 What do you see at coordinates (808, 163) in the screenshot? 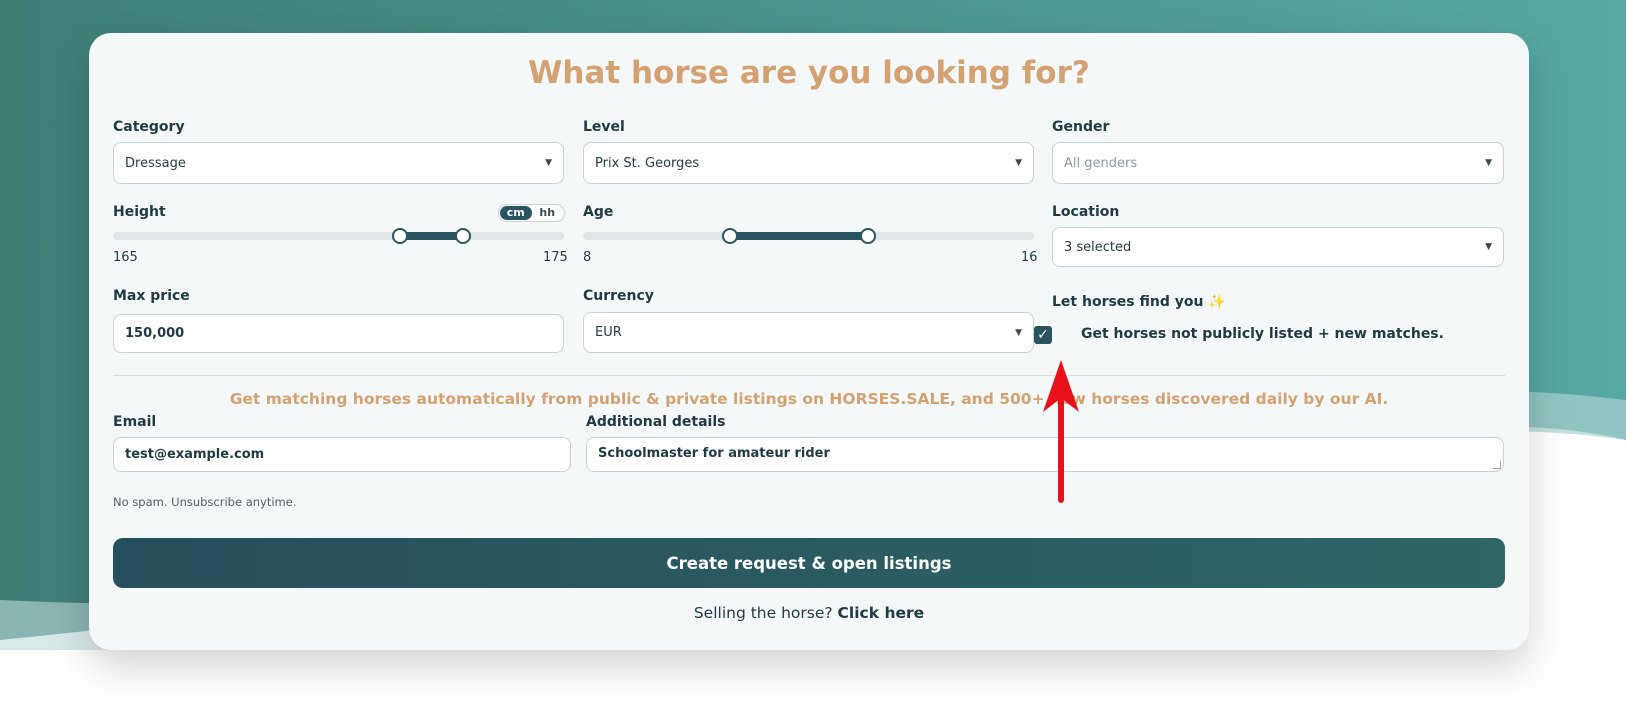
I see `level-select: Prix St. Georges ▼` at bounding box center [808, 163].